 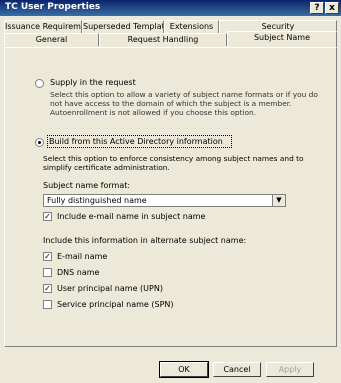 What do you see at coordinates (184, 369) in the screenshot?
I see `ok-button: OK` at bounding box center [184, 369].